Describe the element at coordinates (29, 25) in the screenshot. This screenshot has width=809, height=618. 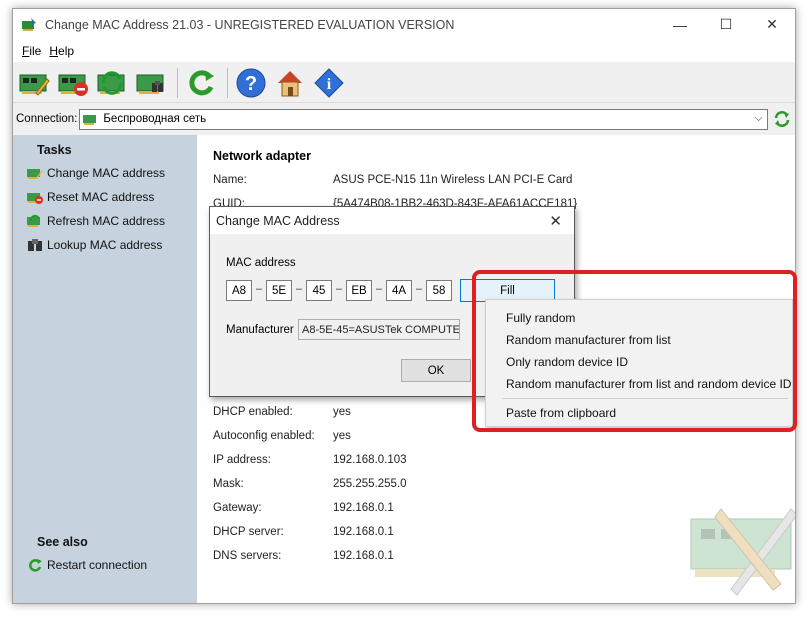
I see `app-icon` at that location.